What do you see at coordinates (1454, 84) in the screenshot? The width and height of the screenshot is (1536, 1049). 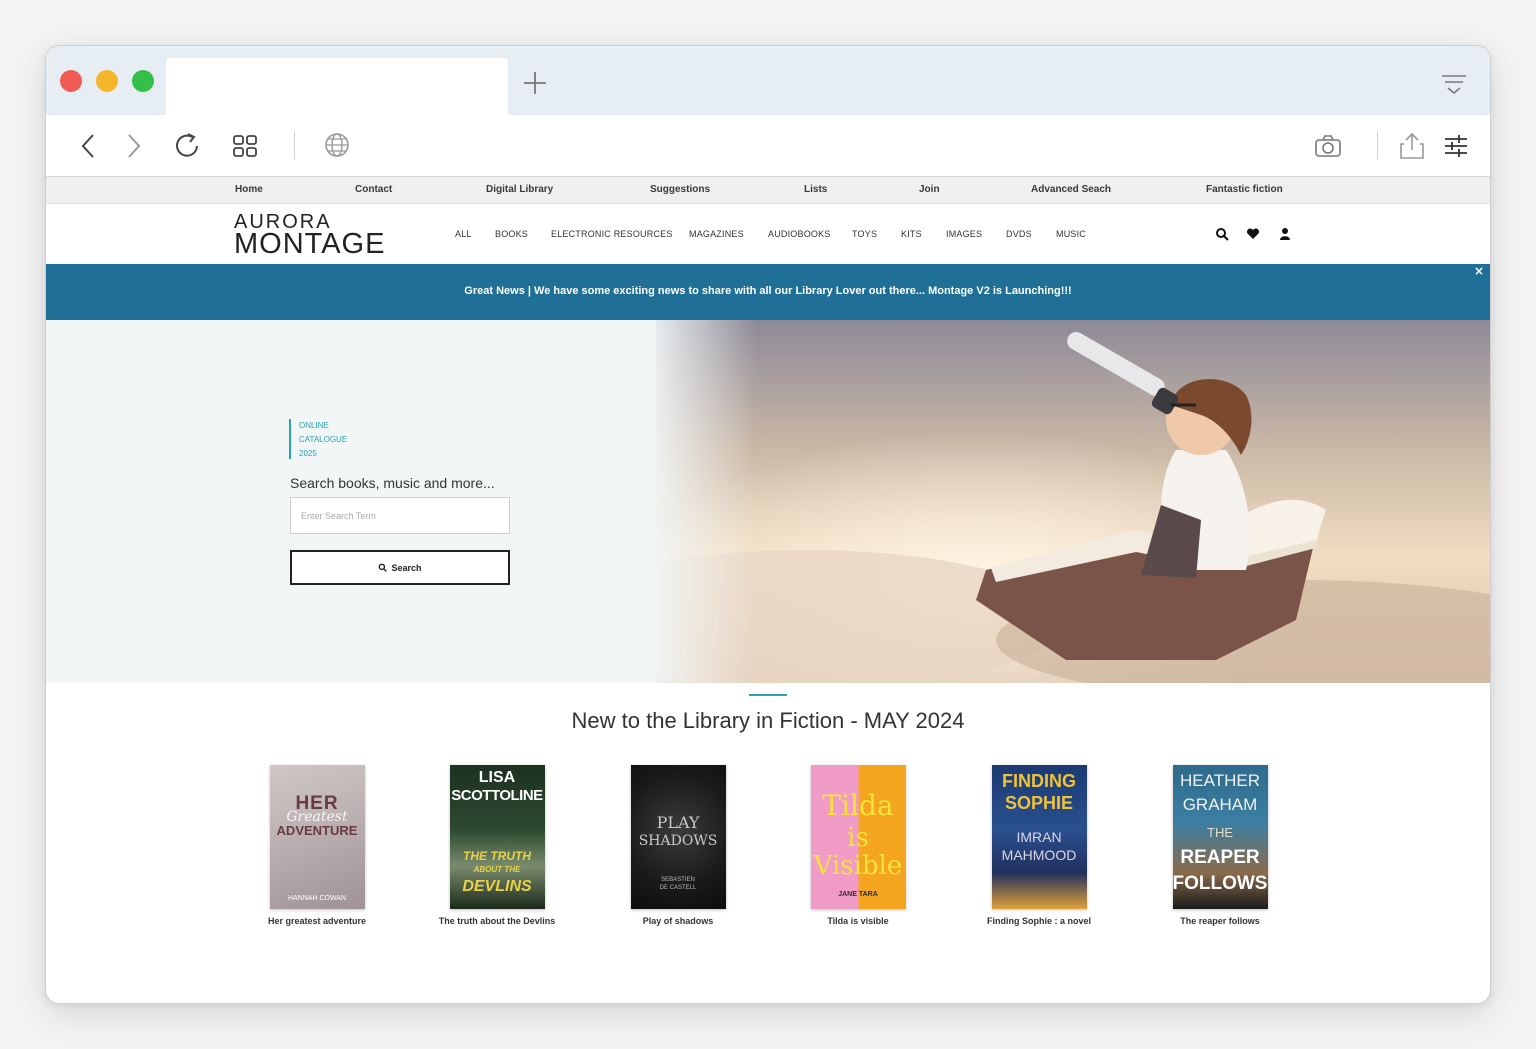 I see `tab-menu-icon` at bounding box center [1454, 84].